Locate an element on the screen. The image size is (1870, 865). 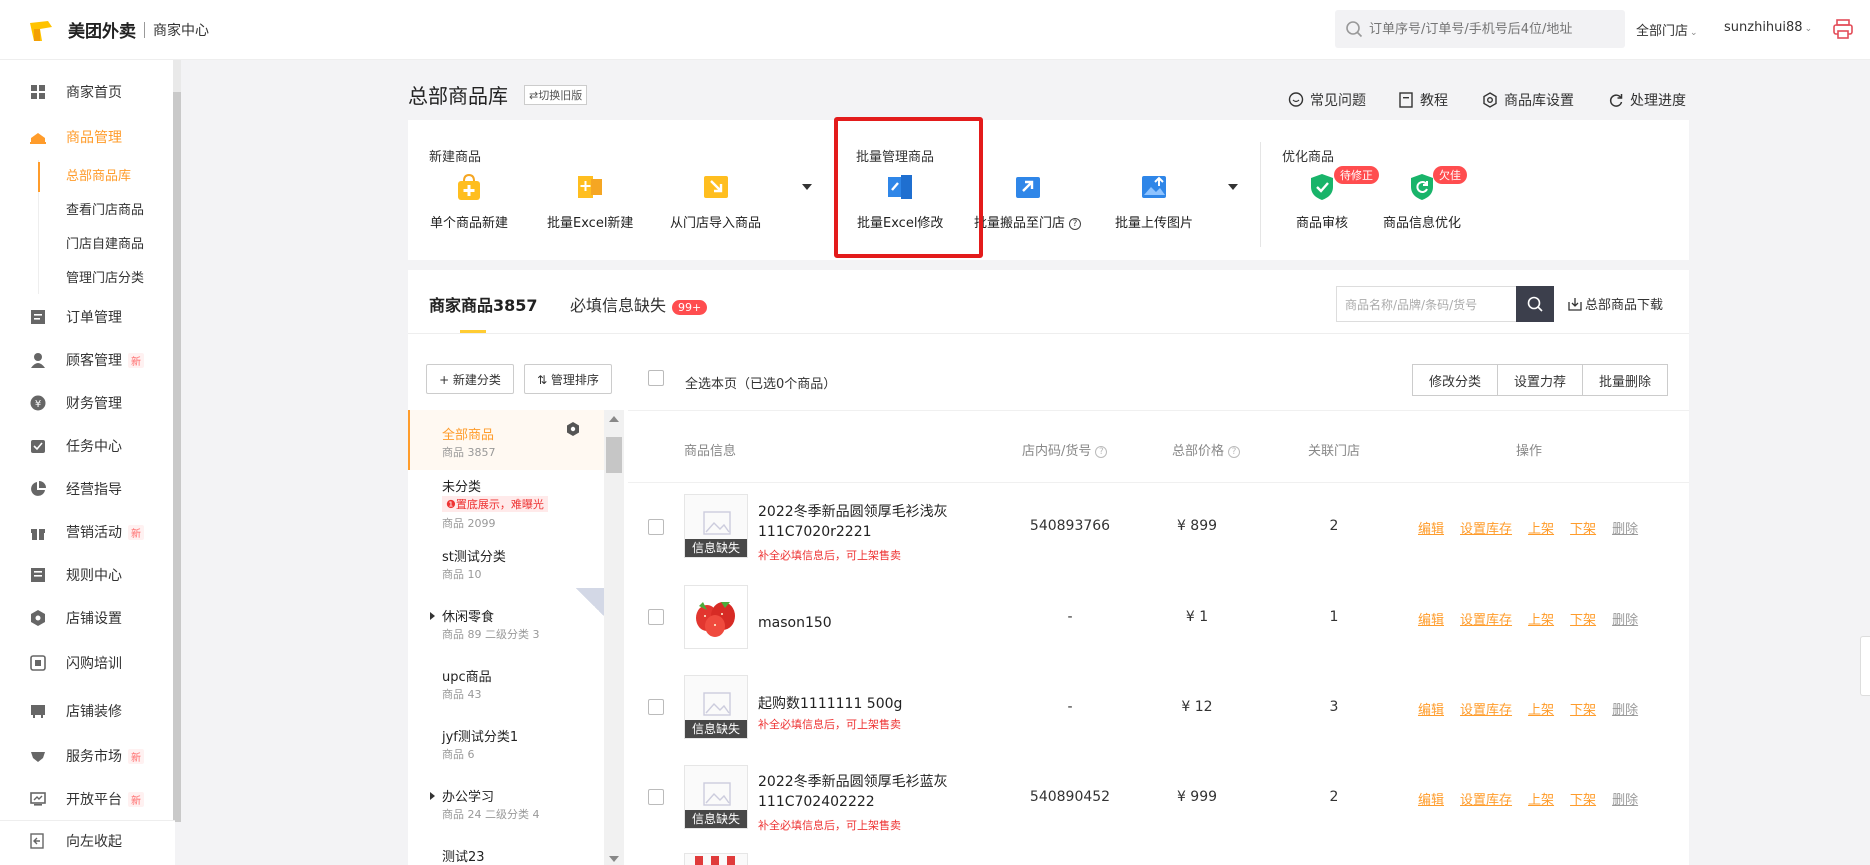
library-settings-link: 商品库设置 is located at coordinates (1528, 100).